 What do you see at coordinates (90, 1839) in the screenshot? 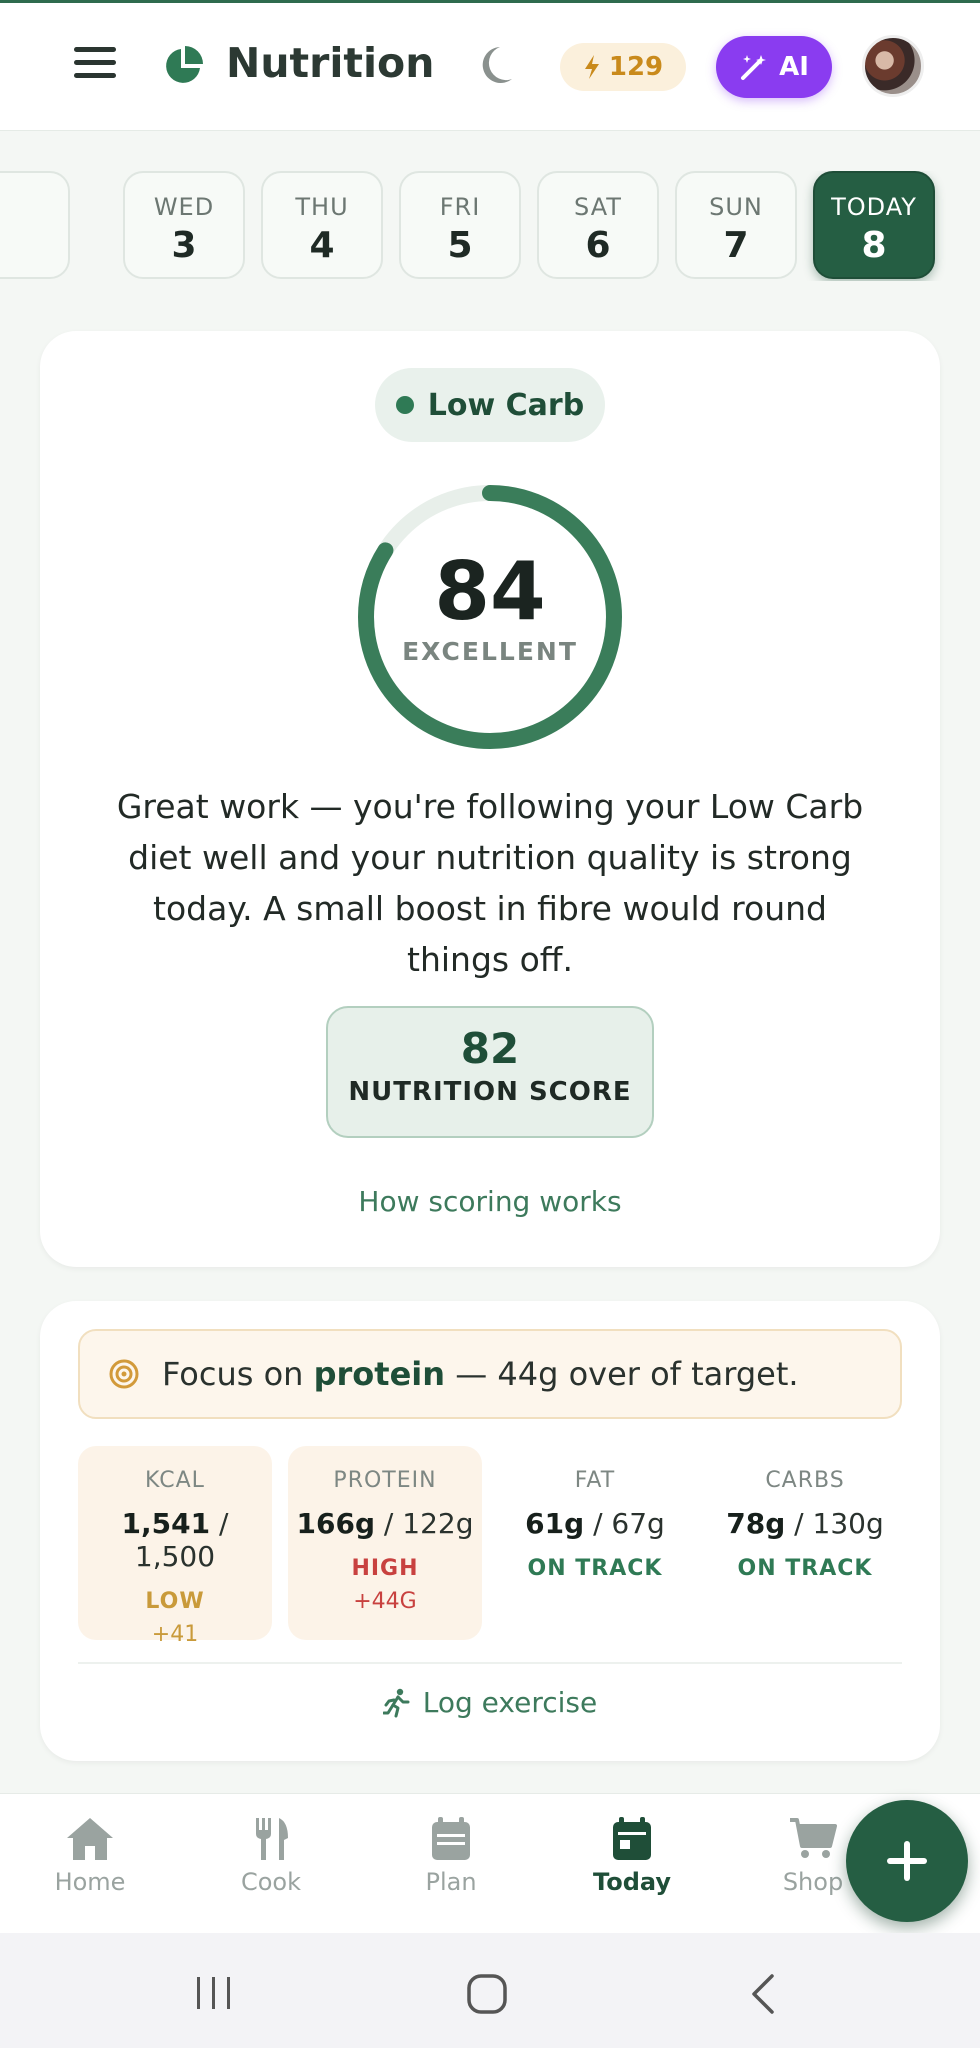
I see `home-icon` at bounding box center [90, 1839].